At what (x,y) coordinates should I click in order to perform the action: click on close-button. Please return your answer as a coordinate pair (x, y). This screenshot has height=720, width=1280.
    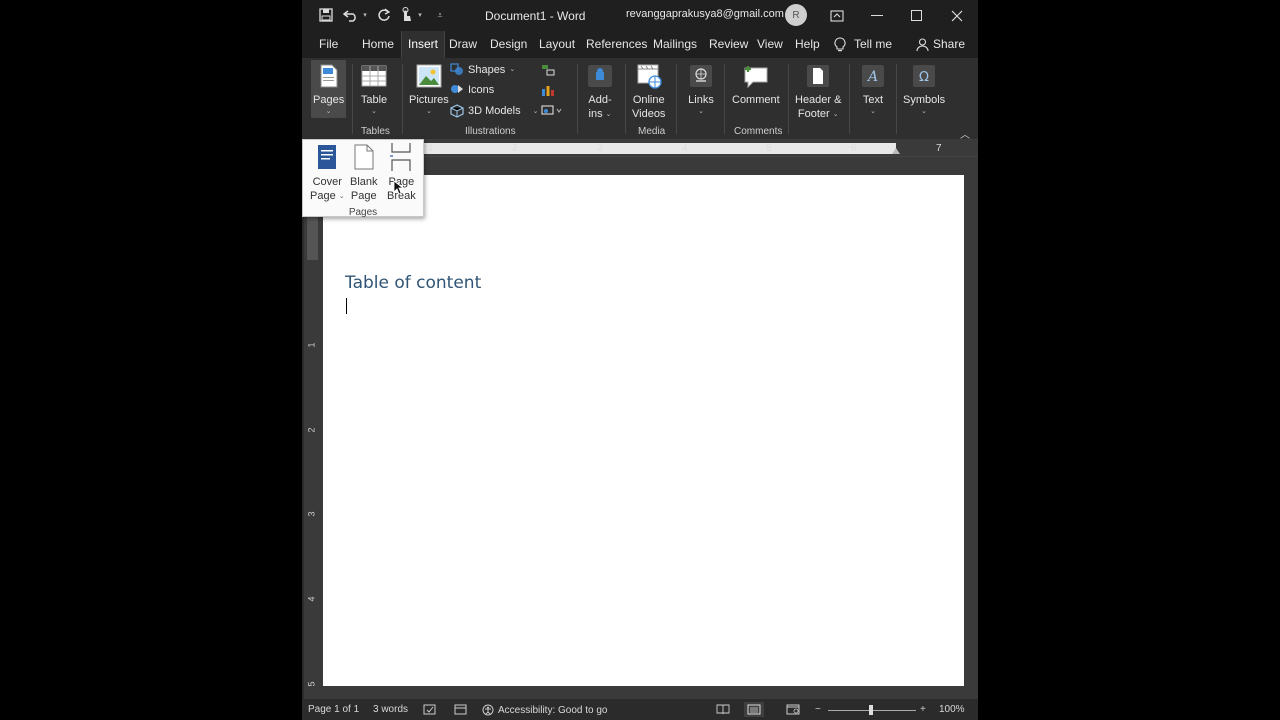
    Looking at the image, I should click on (957, 15).